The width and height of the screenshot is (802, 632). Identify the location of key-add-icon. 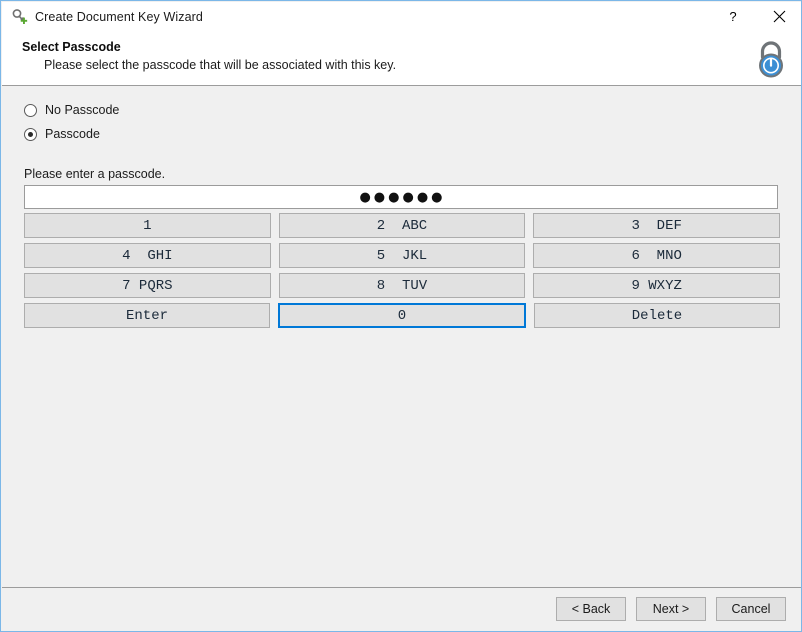
(20, 17).